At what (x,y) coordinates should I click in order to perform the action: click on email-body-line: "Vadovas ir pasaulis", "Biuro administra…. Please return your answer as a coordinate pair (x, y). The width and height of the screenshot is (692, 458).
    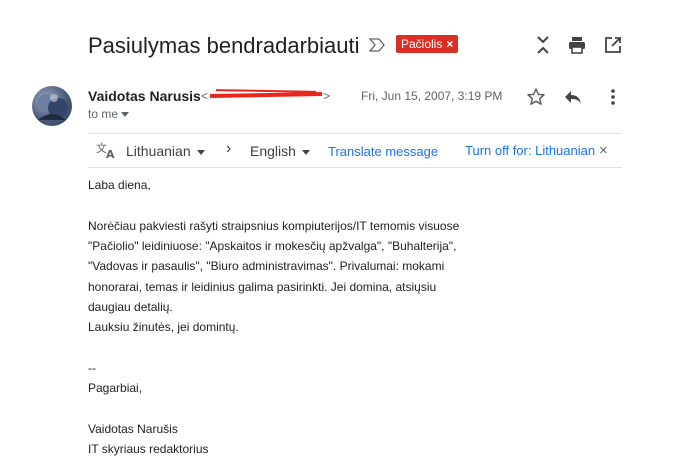
    Looking at the image, I should click on (266, 266).